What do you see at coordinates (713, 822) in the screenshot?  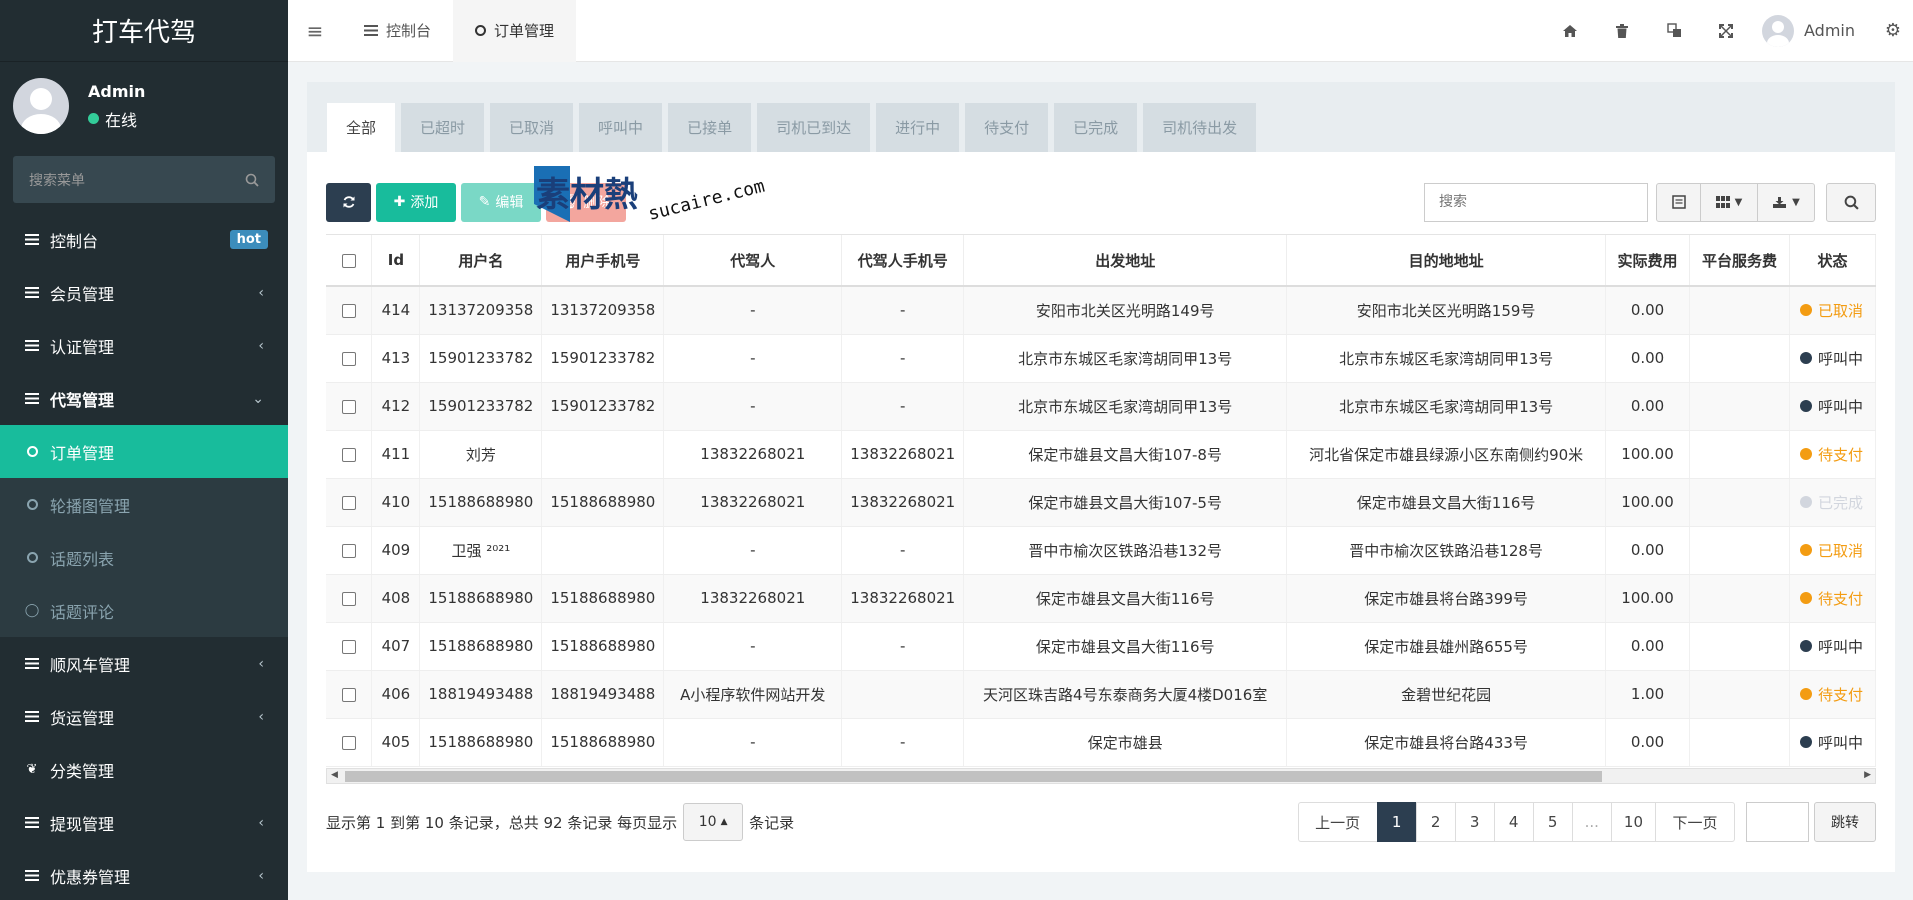 I see `page-size-dropdown: 10 ▲` at bounding box center [713, 822].